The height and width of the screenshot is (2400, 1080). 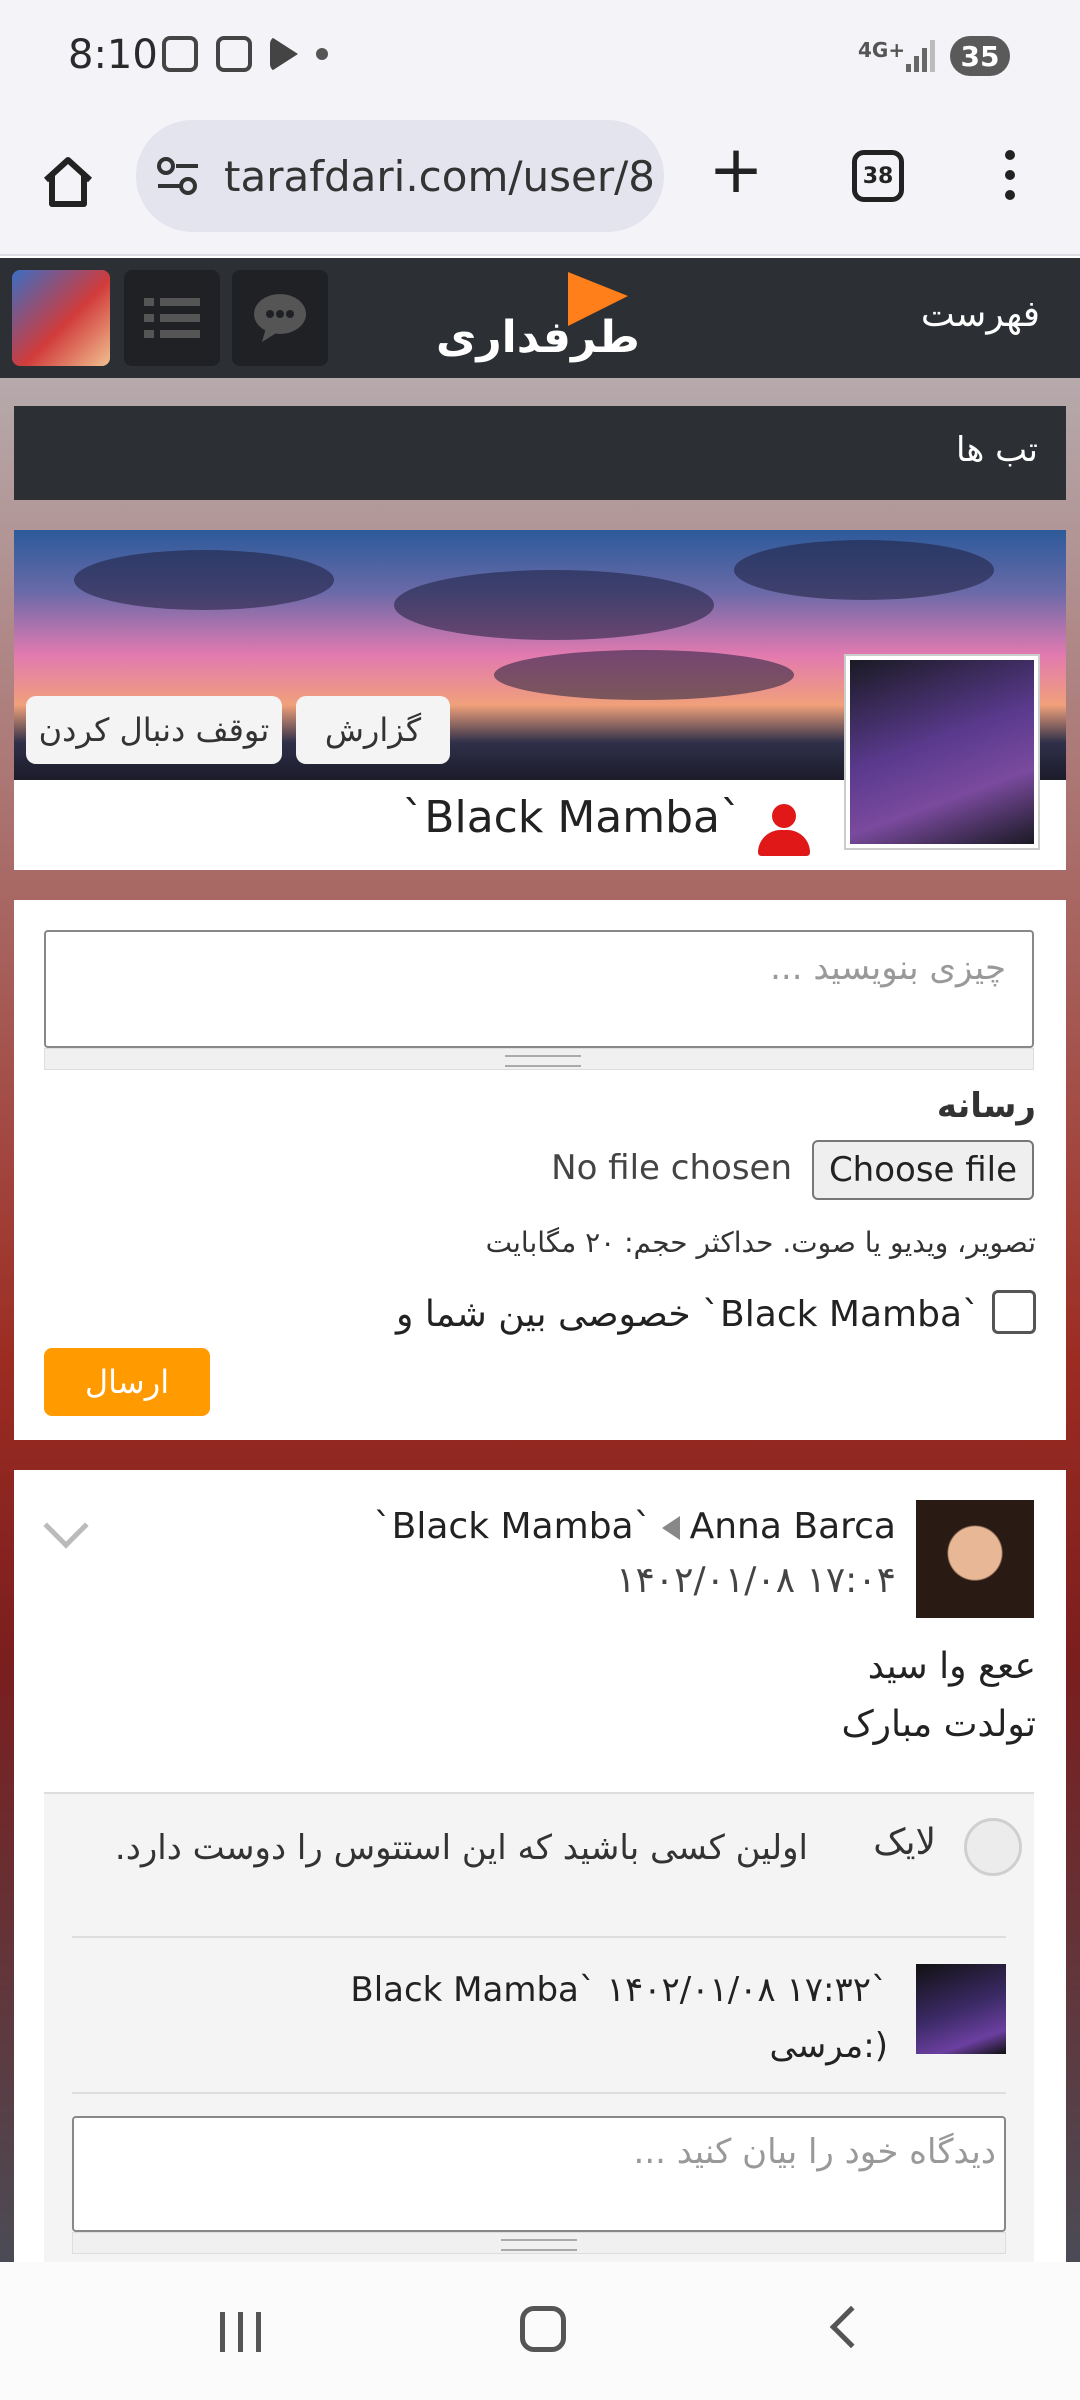 What do you see at coordinates (670, 1528) in the screenshot?
I see `arrow-icon` at bounding box center [670, 1528].